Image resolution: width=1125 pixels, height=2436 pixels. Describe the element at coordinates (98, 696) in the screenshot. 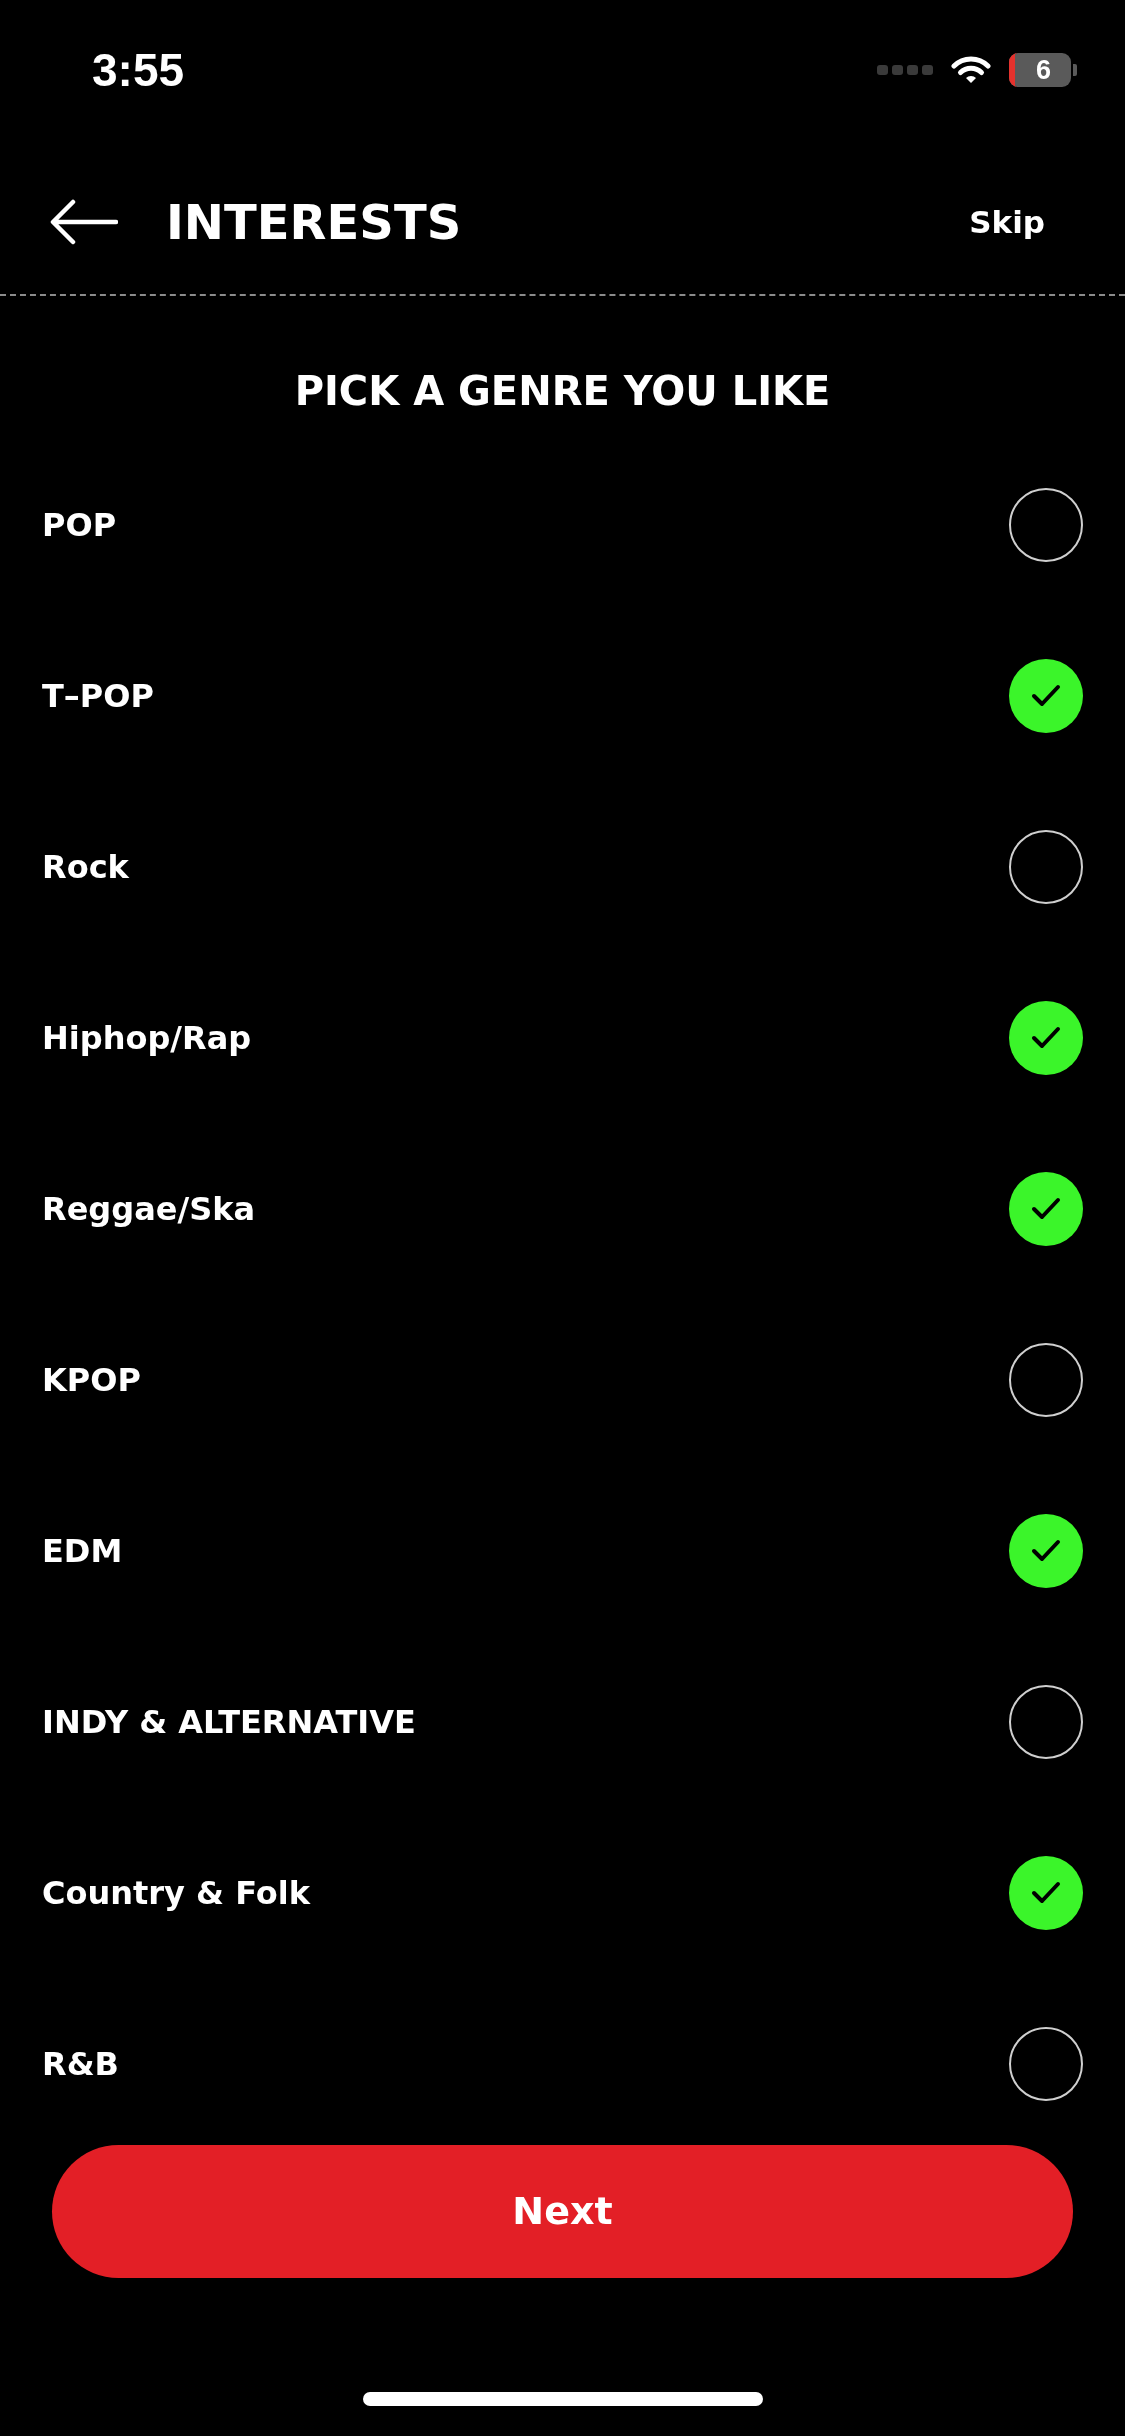

I see `genre-label: T–POP` at that location.